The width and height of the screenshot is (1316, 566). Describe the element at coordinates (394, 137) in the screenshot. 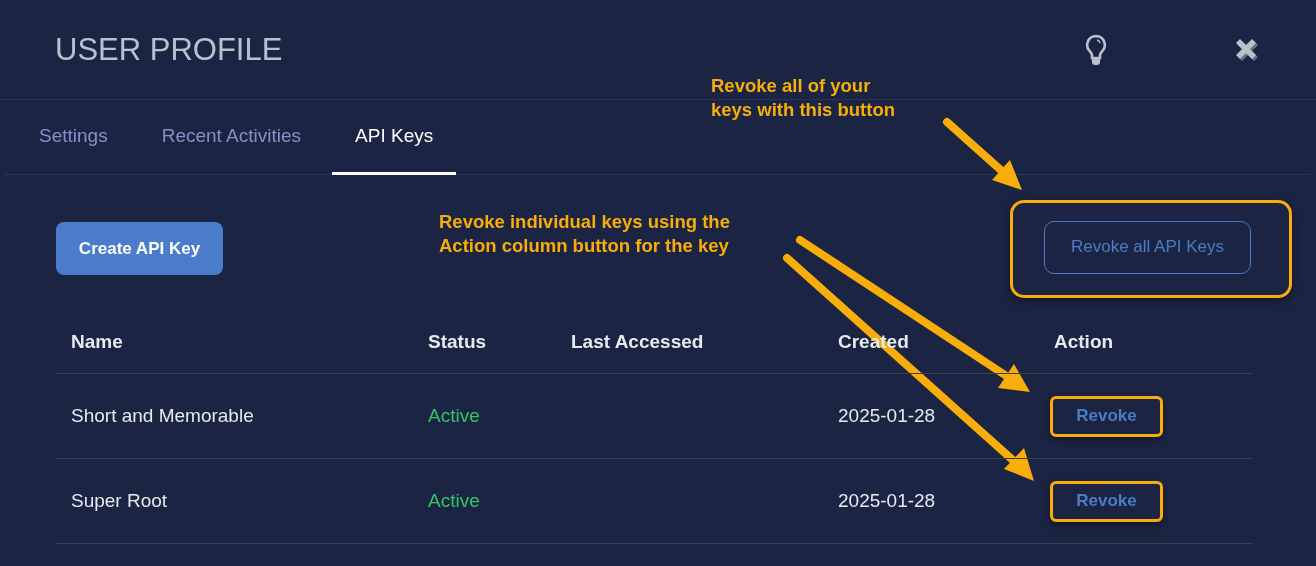

I see `tab: API Keys` at that location.